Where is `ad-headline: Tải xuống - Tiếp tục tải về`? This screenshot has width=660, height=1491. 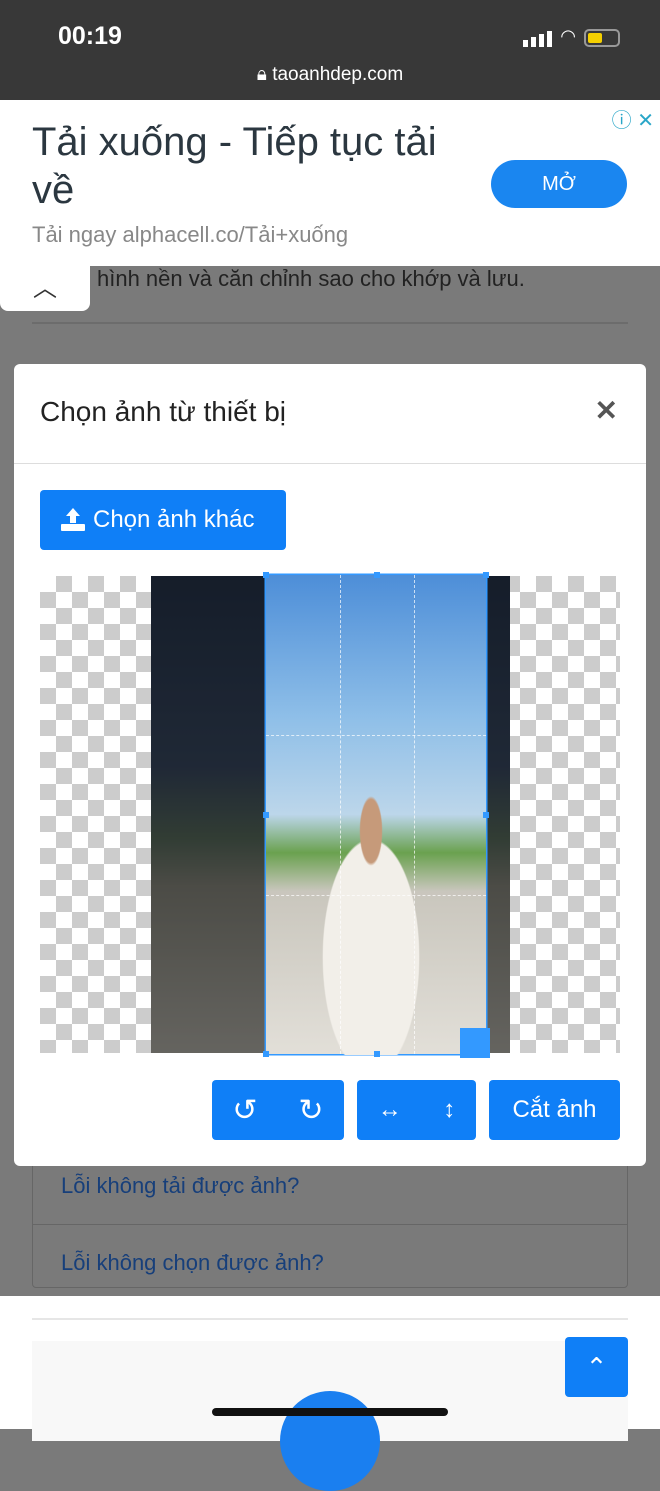 ad-headline: Tải xuống - Tiếp tục tải về is located at coordinates (234, 166).